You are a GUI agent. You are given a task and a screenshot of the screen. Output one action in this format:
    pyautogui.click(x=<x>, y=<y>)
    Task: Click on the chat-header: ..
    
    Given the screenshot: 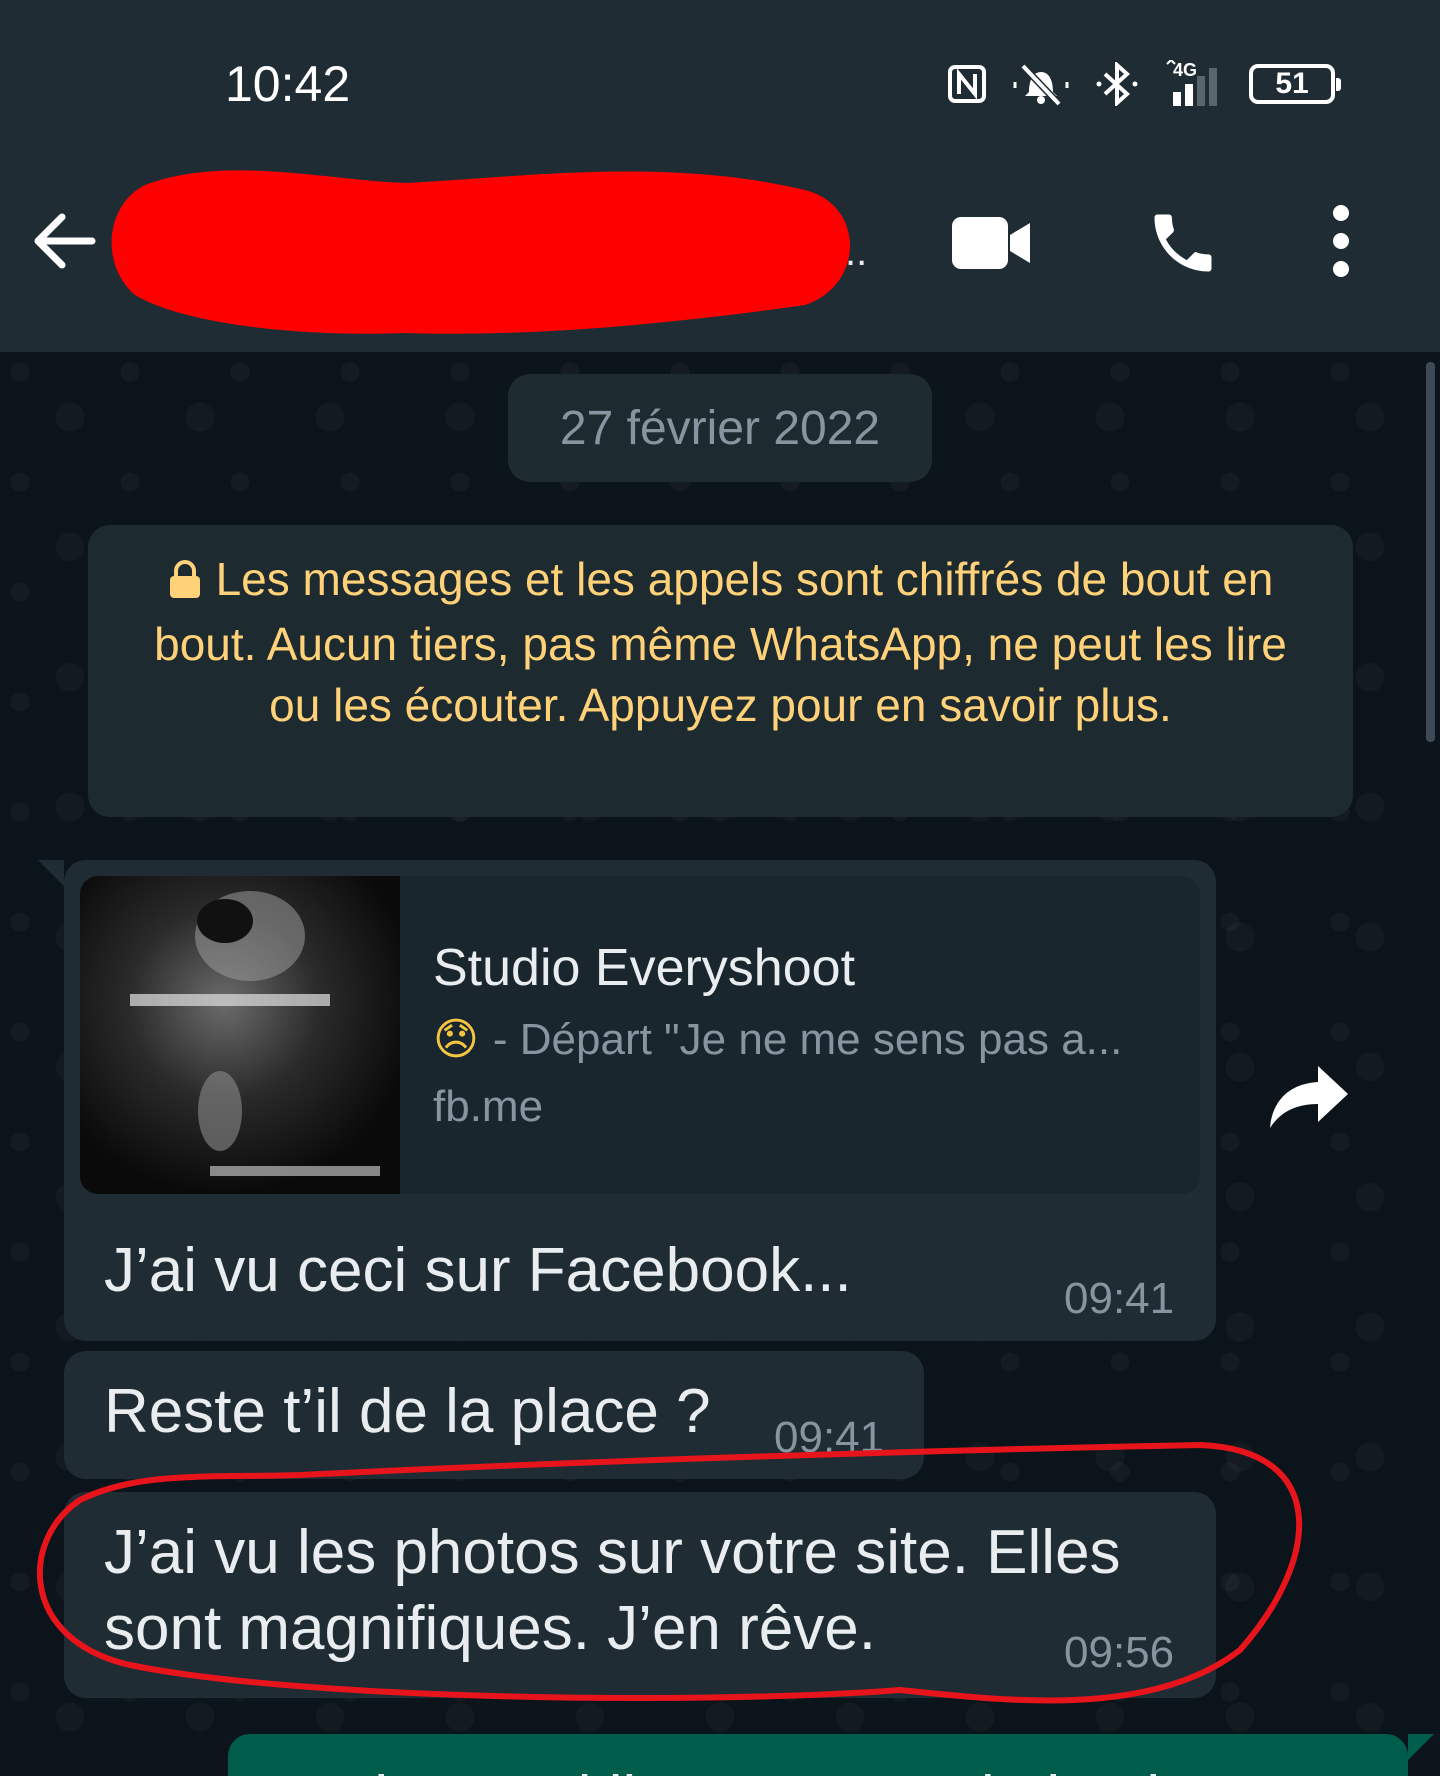 What is the action you would take?
    pyautogui.click(x=720, y=258)
    